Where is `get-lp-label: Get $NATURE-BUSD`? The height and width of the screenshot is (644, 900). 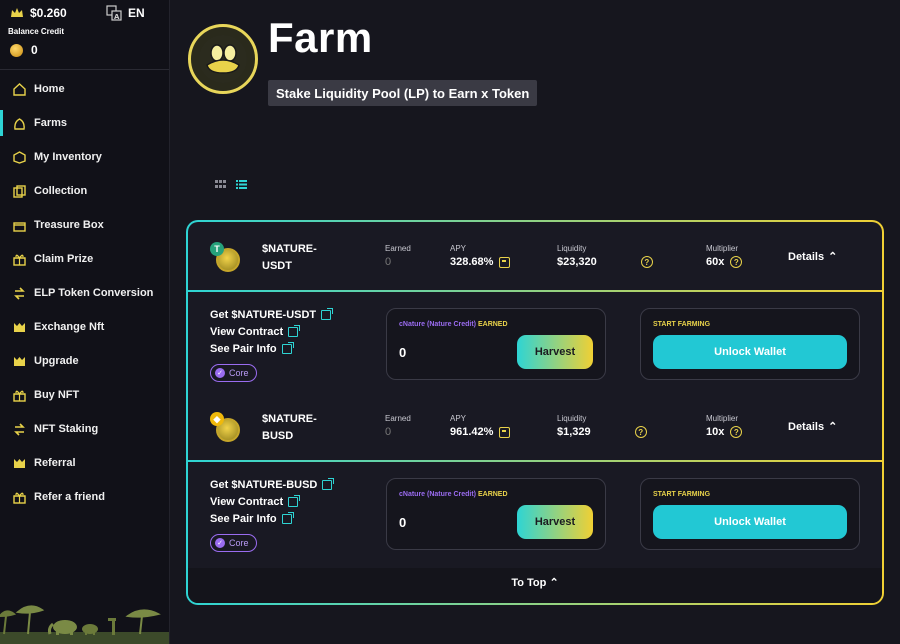 get-lp-label: Get $NATURE-BUSD is located at coordinates (264, 484).